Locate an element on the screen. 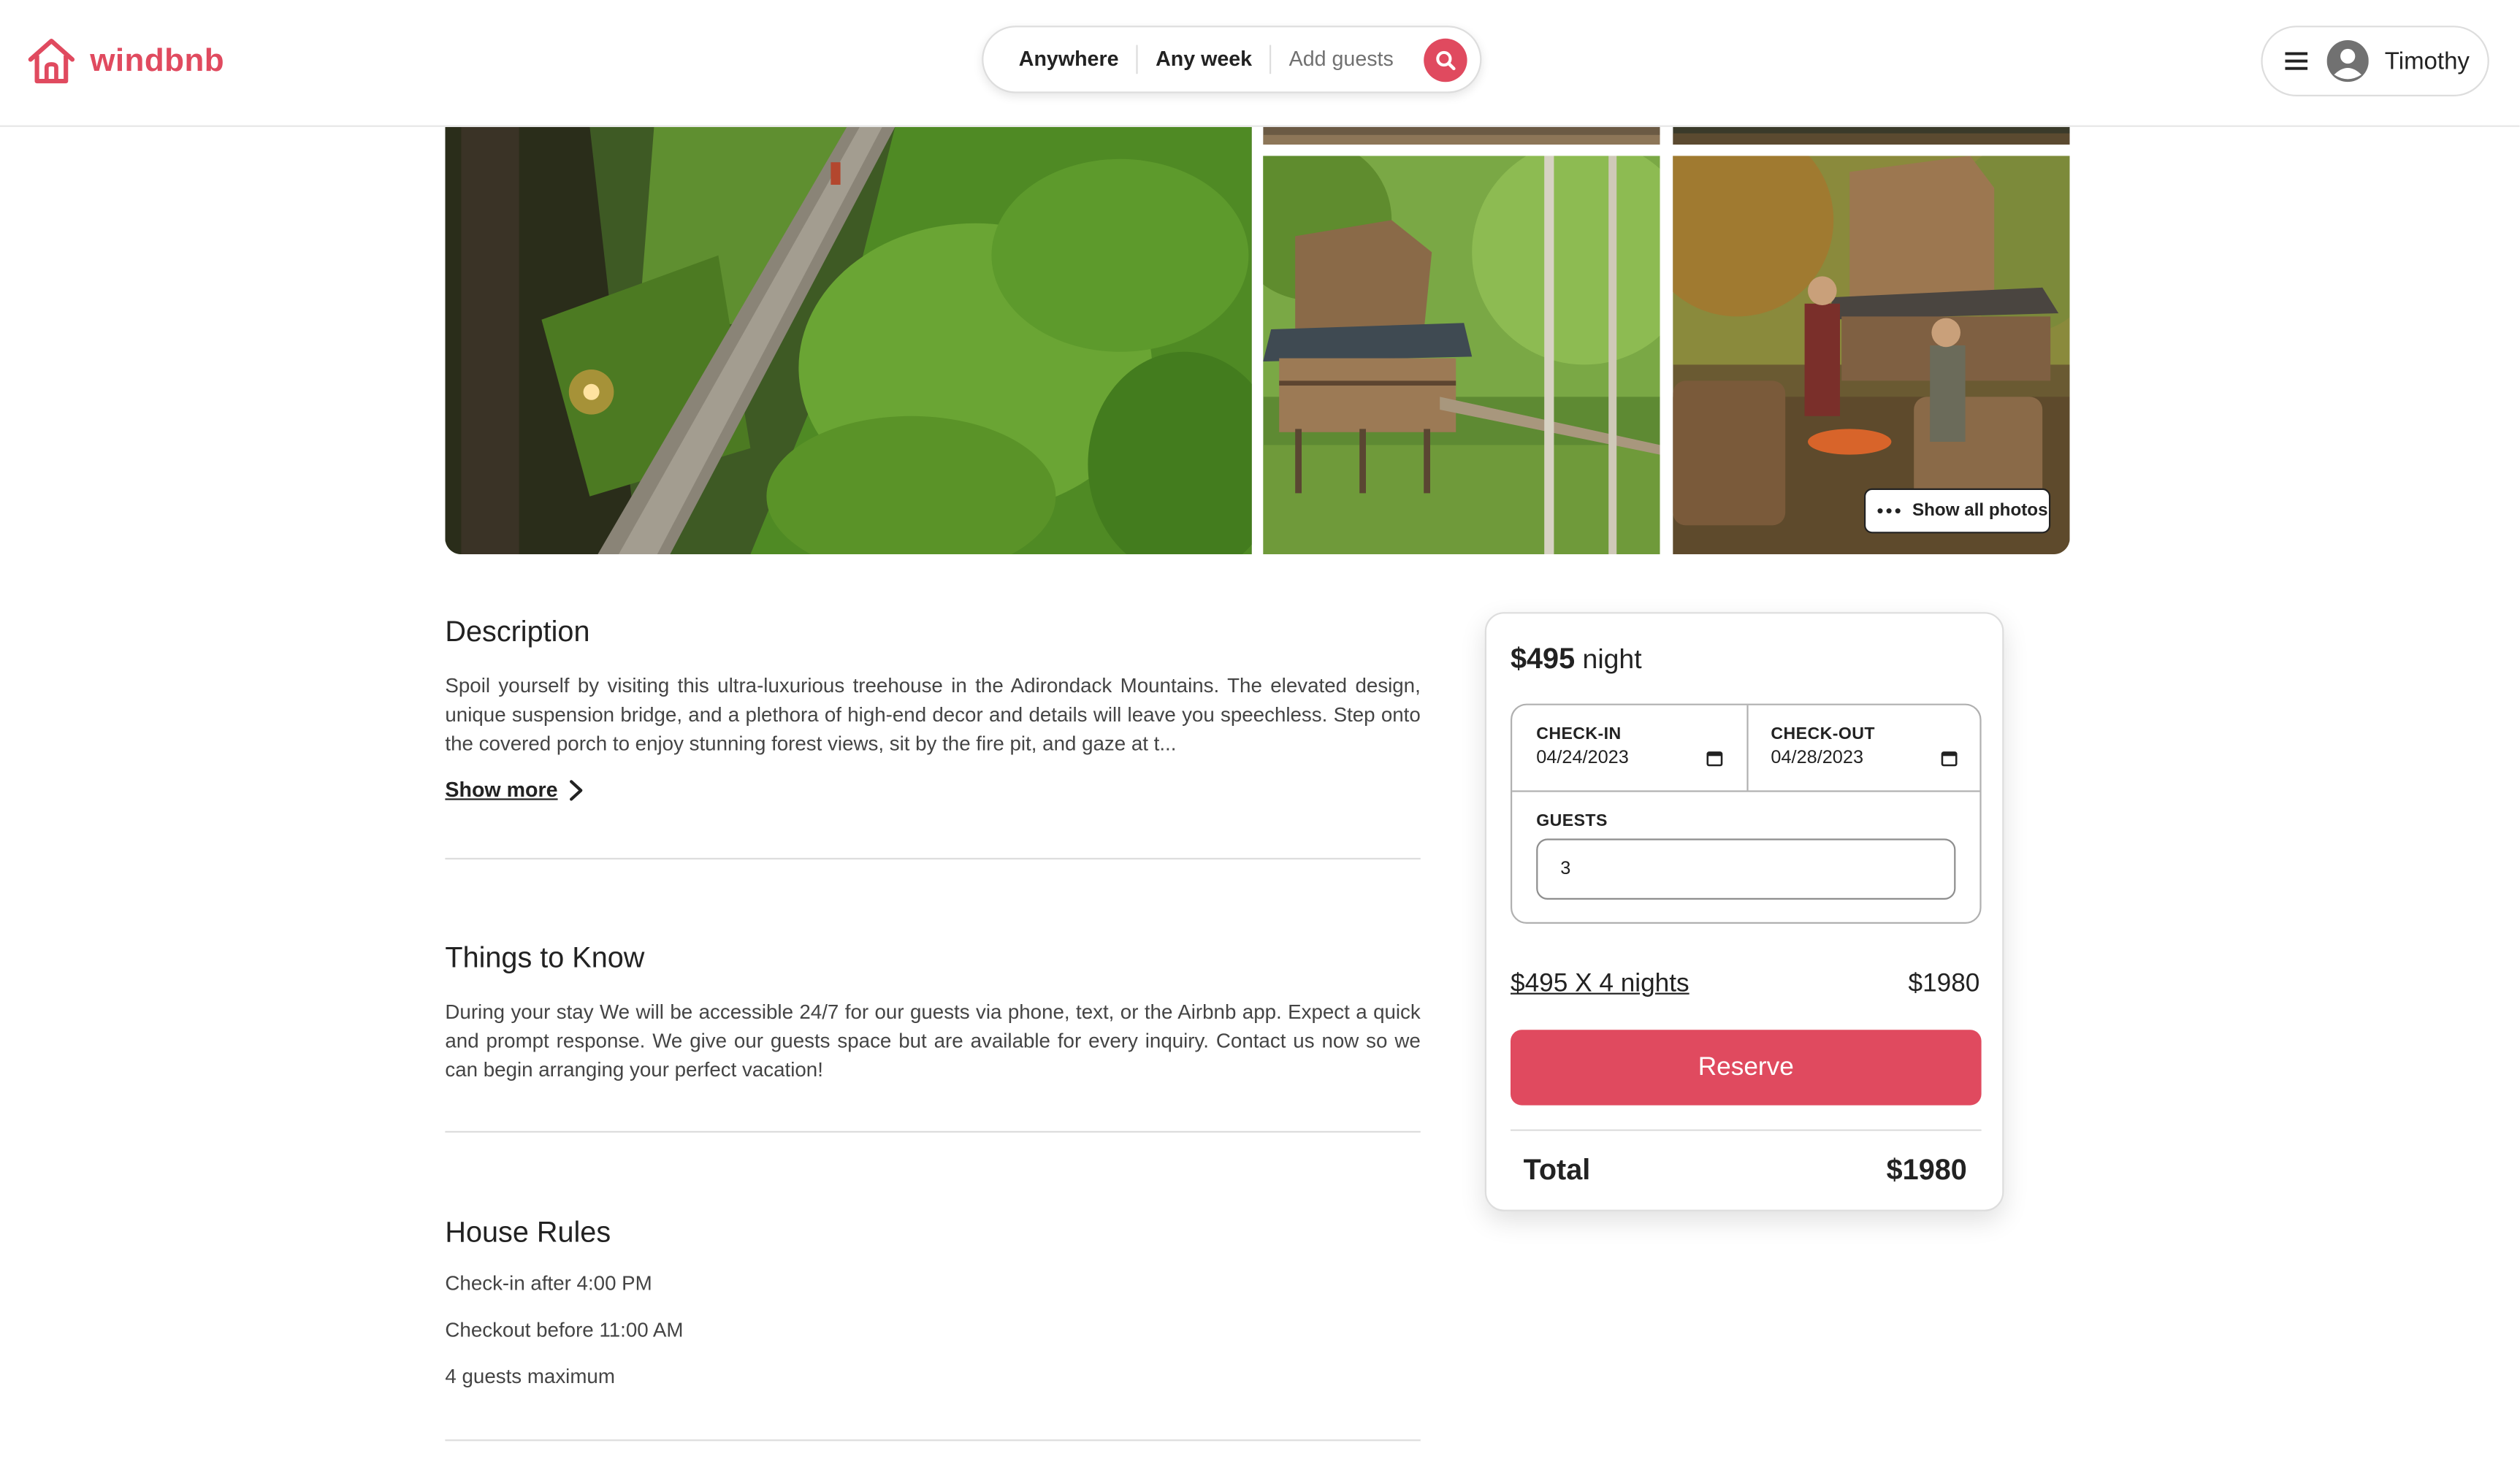 The width and height of the screenshot is (2520, 1459). checkout-field: CHECK-OUT 04/28/2023 is located at coordinates (1862, 748).